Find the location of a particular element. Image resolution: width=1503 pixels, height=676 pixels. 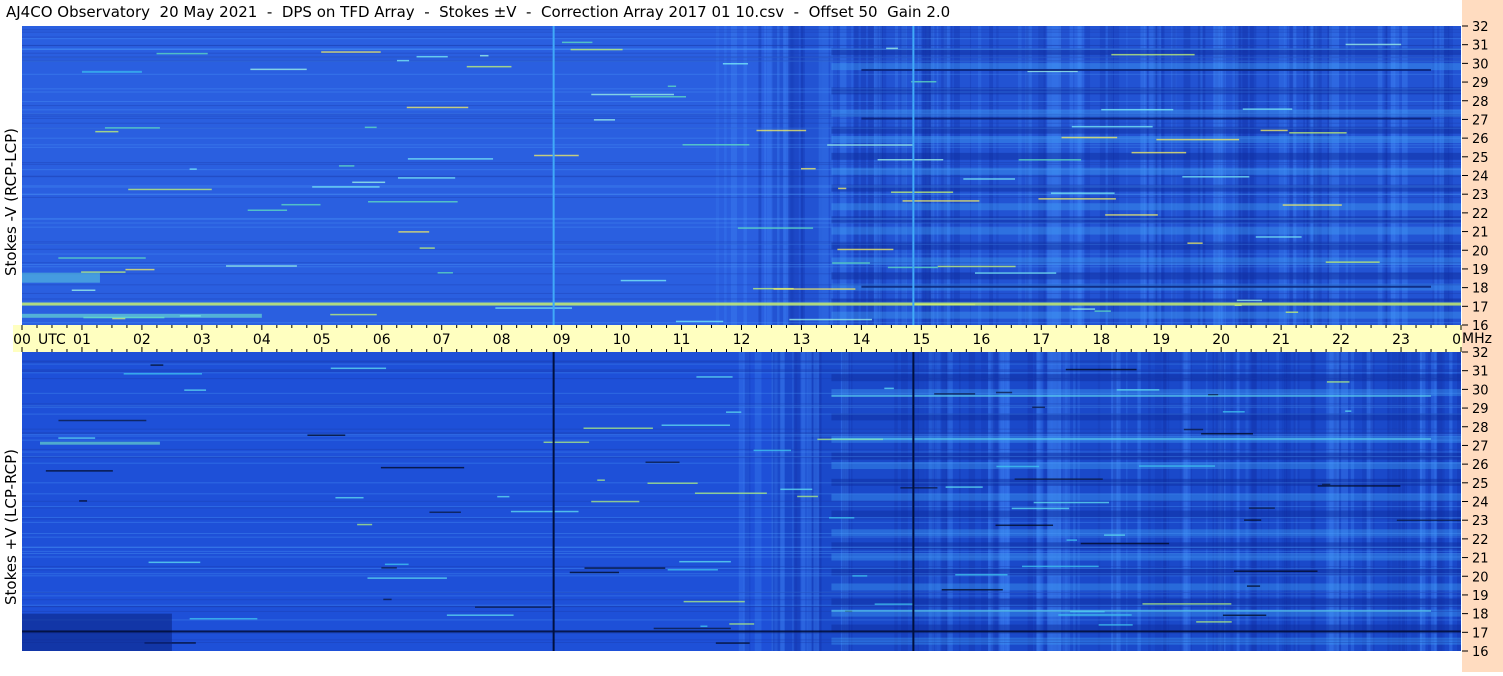

time-tick-label: 04 is located at coordinates (262, 340).